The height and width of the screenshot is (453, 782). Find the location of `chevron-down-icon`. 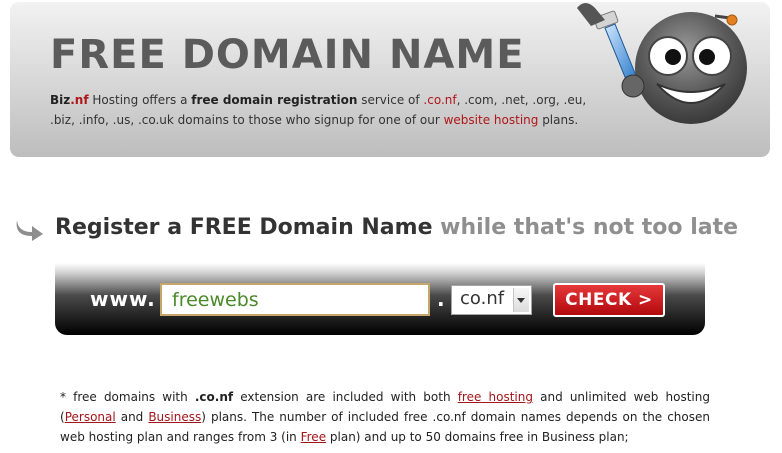

chevron-down-icon is located at coordinates (521, 300).